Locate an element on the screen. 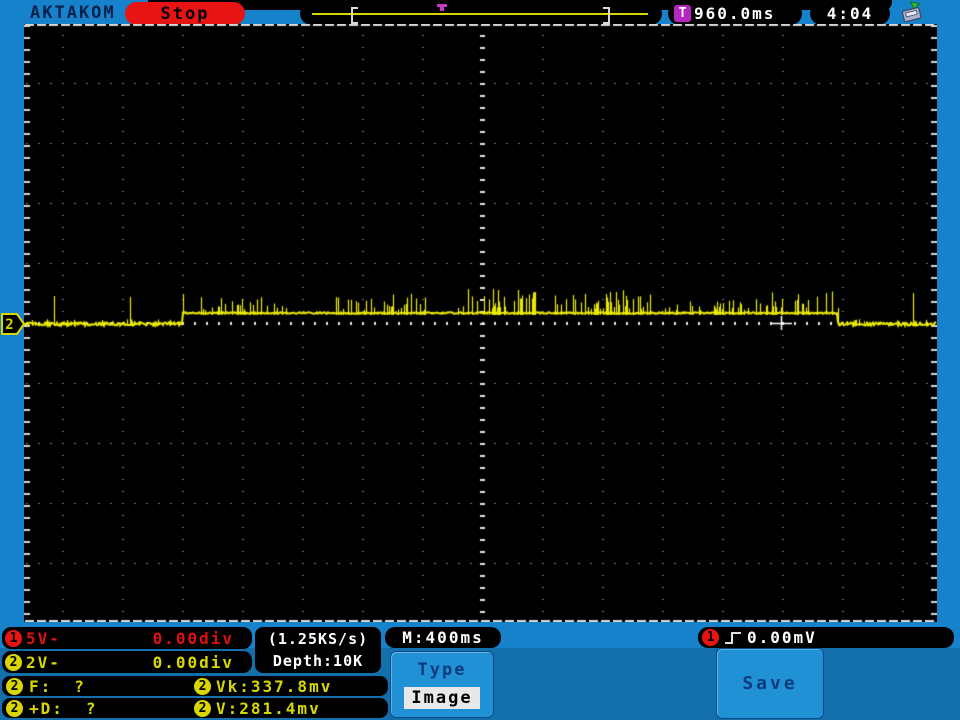  trigger-source-badge: 1 is located at coordinates (710, 637).